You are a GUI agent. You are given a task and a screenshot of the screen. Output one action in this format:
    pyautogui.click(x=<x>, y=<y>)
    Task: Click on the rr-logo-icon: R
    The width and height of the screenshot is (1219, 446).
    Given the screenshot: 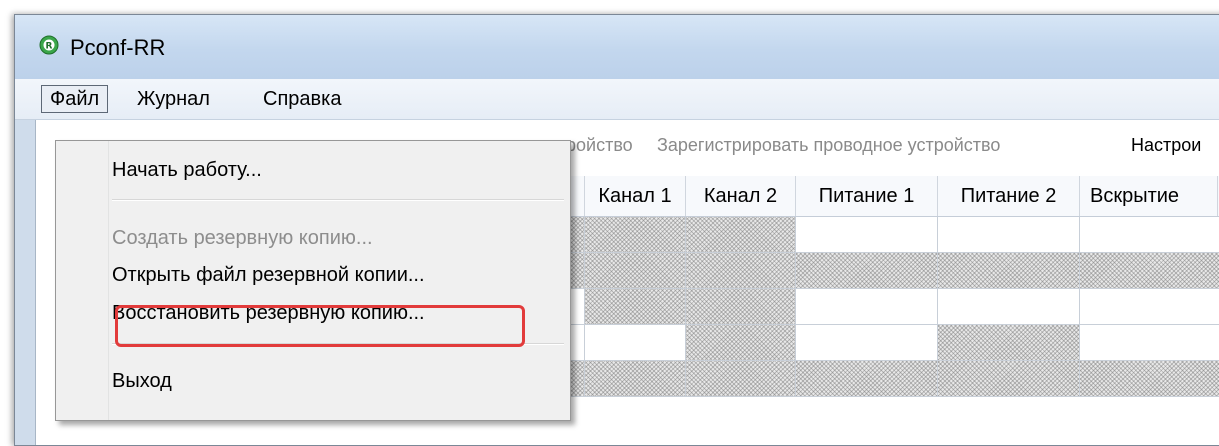 What is the action you would take?
    pyautogui.click(x=49, y=45)
    